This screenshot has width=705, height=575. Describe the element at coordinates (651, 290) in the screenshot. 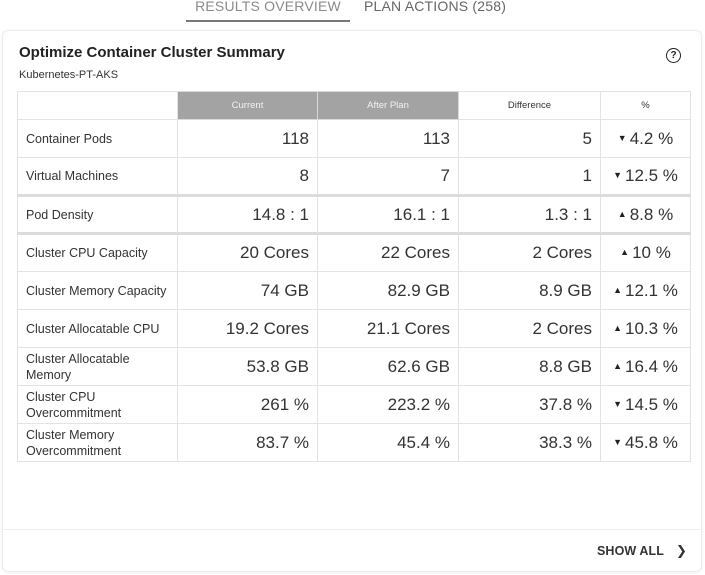

I see `percent-value: 12.1 %` at that location.